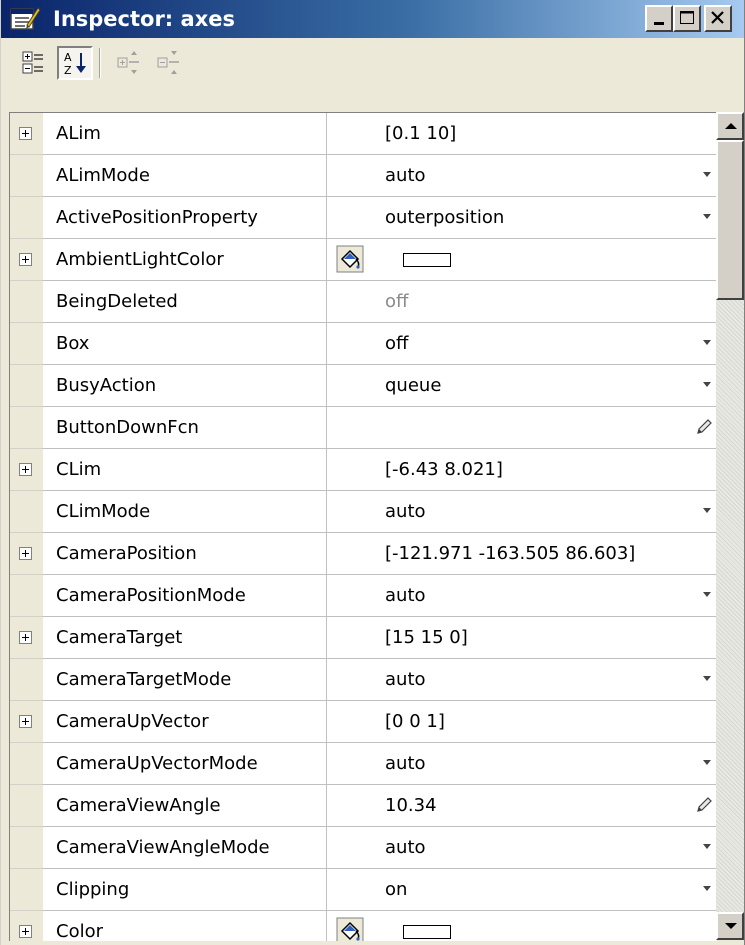 Image resolution: width=745 pixels, height=945 pixels. What do you see at coordinates (363, 512) in the screenshot?
I see `property-row: CLimMode auto` at bounding box center [363, 512].